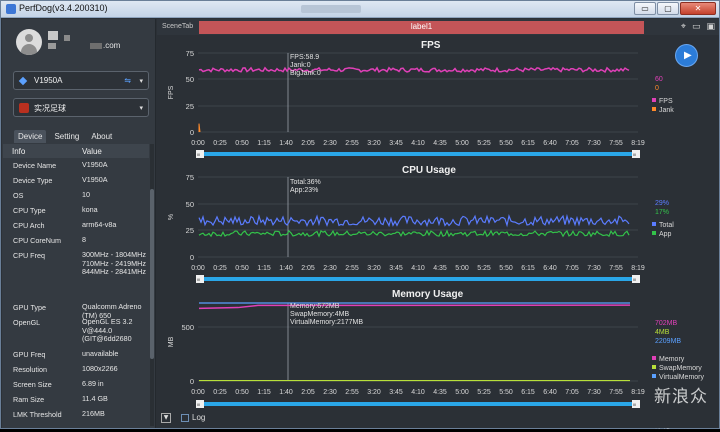  What do you see at coordinates (171, 217) in the screenshot?
I see `cpu-ylabel: %` at bounding box center [171, 217].